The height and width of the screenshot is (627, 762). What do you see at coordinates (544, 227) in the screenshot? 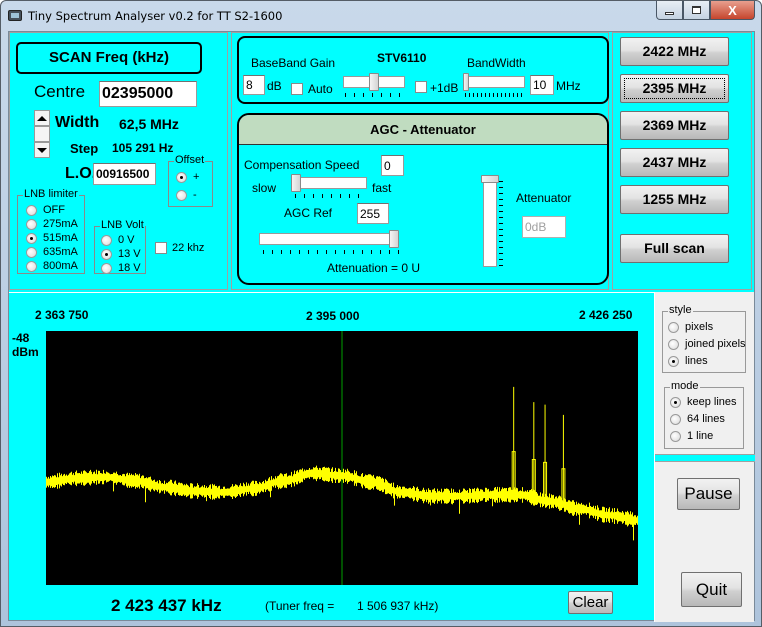
I see `attenuator-value` at bounding box center [544, 227].